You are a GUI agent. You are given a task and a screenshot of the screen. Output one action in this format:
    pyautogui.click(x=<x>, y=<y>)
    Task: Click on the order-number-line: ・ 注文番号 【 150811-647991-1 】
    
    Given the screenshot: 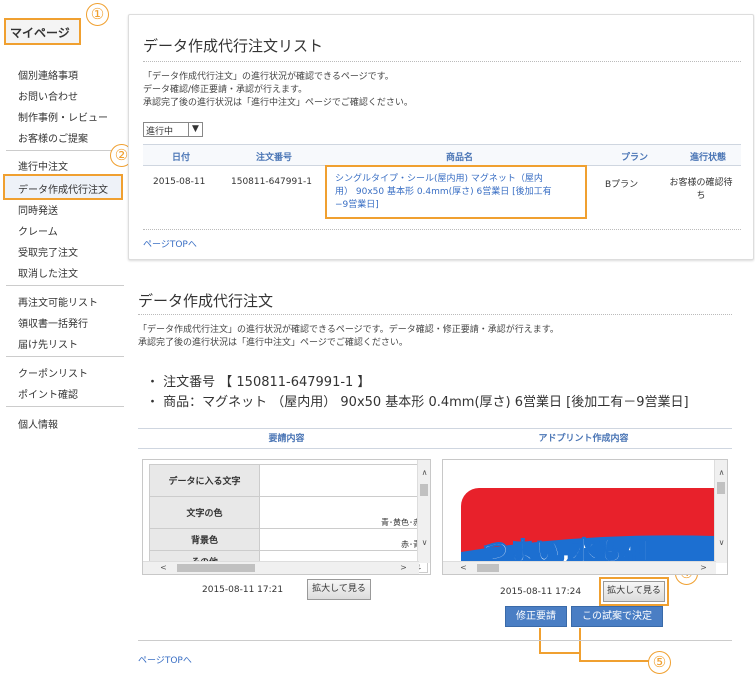 What is the action you would take?
    pyautogui.click(x=258, y=382)
    